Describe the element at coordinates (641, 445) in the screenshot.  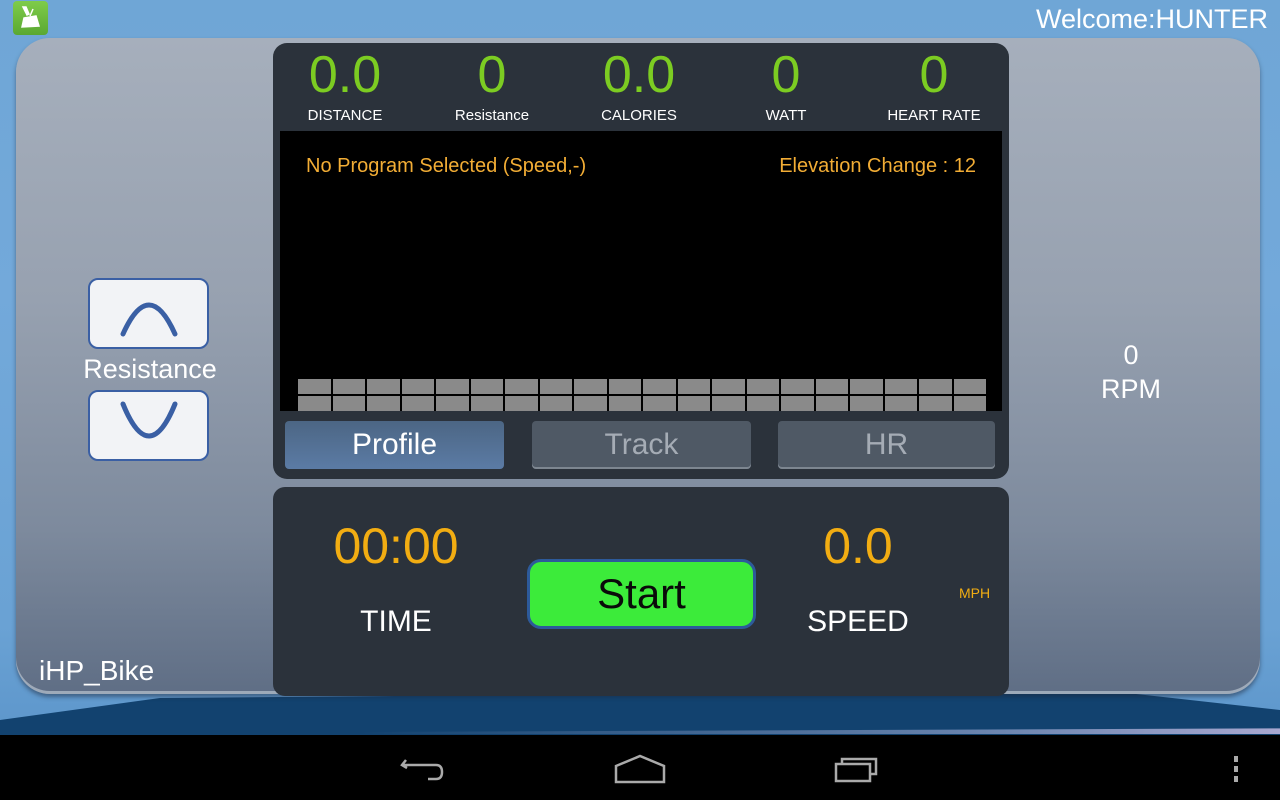
I see `tab-track: Track` at that location.